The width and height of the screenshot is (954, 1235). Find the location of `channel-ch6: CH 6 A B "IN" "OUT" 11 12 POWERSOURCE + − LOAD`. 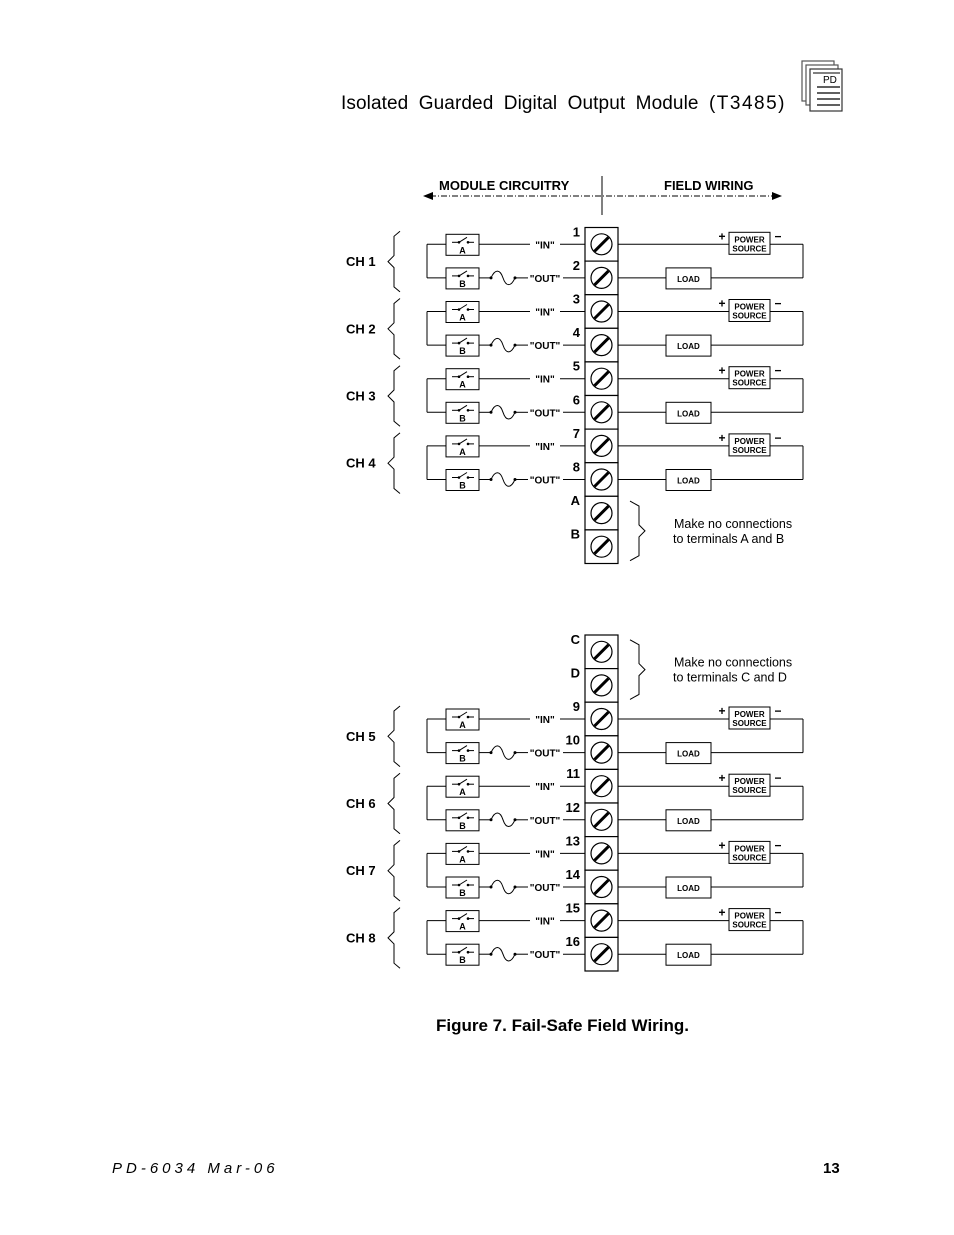

channel-ch6: CH 6 A B "IN" "OUT" 11 12 POWERSOURCE + − LOAD is located at coordinates (575, 802).